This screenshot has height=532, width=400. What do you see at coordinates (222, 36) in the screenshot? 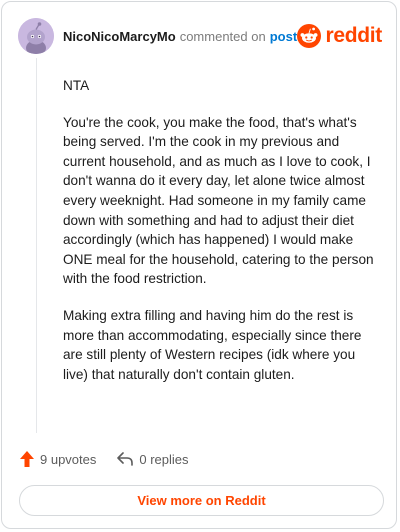
I see `action-text: commented on` at bounding box center [222, 36].